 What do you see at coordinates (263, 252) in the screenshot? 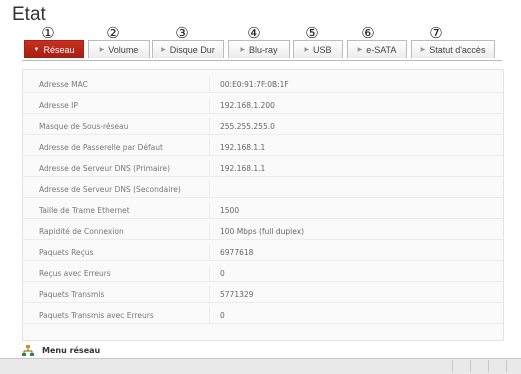
I see `table-row: Paquets Reçus 6977618` at bounding box center [263, 252].